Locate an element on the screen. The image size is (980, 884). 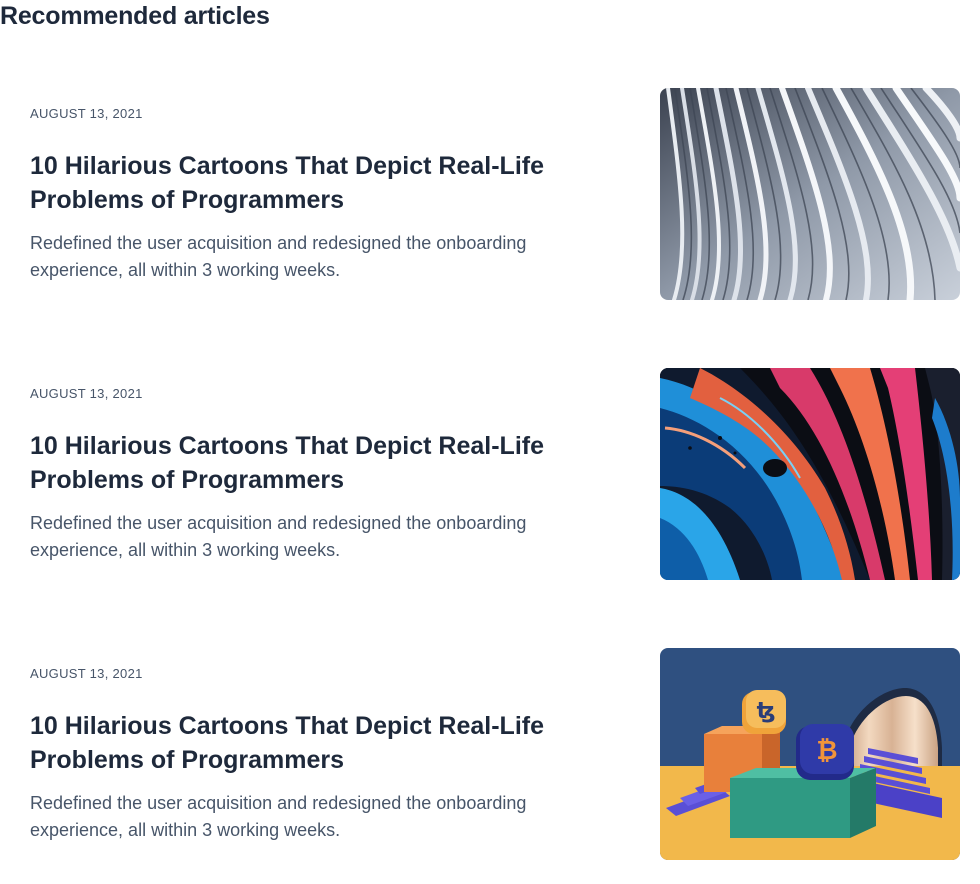
architecture-image is located at coordinates (810, 194).